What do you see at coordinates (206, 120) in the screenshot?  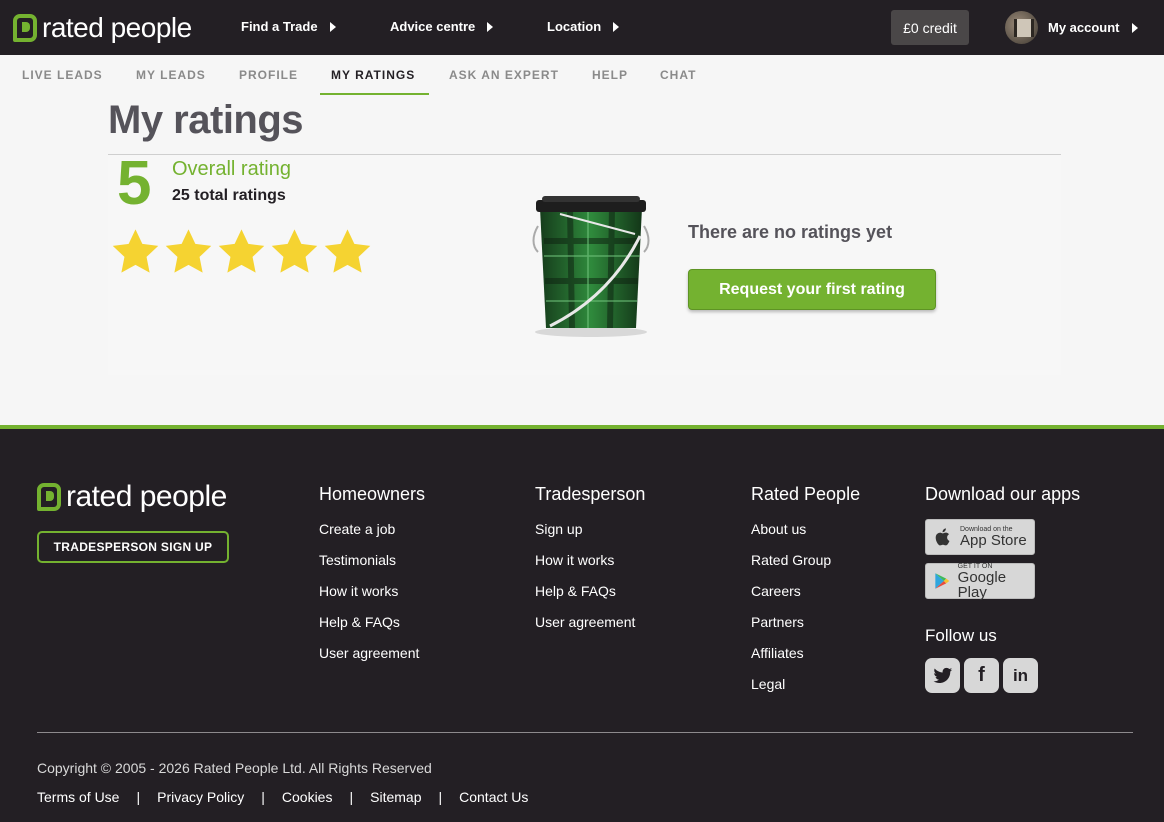 I see `page-title: My ratings` at bounding box center [206, 120].